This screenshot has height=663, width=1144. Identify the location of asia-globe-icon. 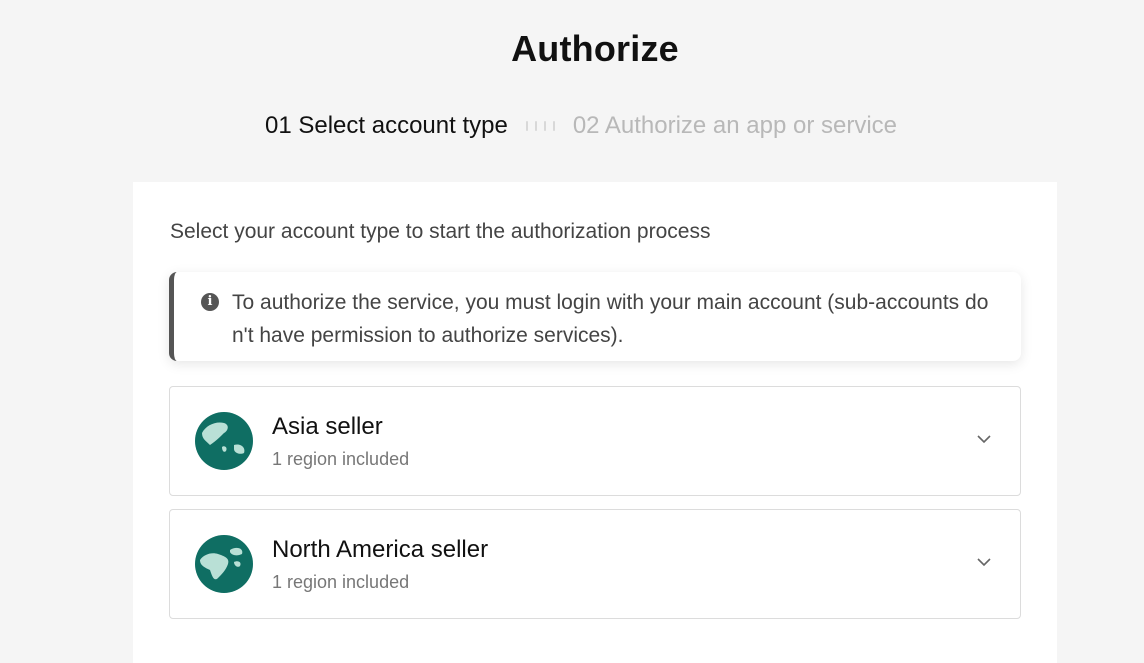
(224, 441).